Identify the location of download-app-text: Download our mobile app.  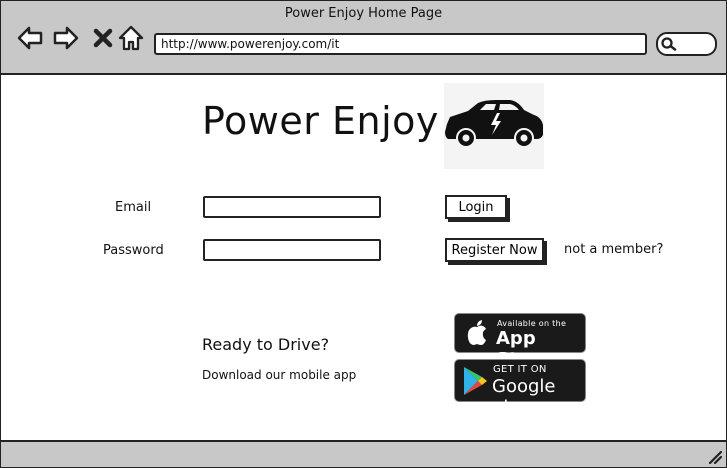
(279, 375).